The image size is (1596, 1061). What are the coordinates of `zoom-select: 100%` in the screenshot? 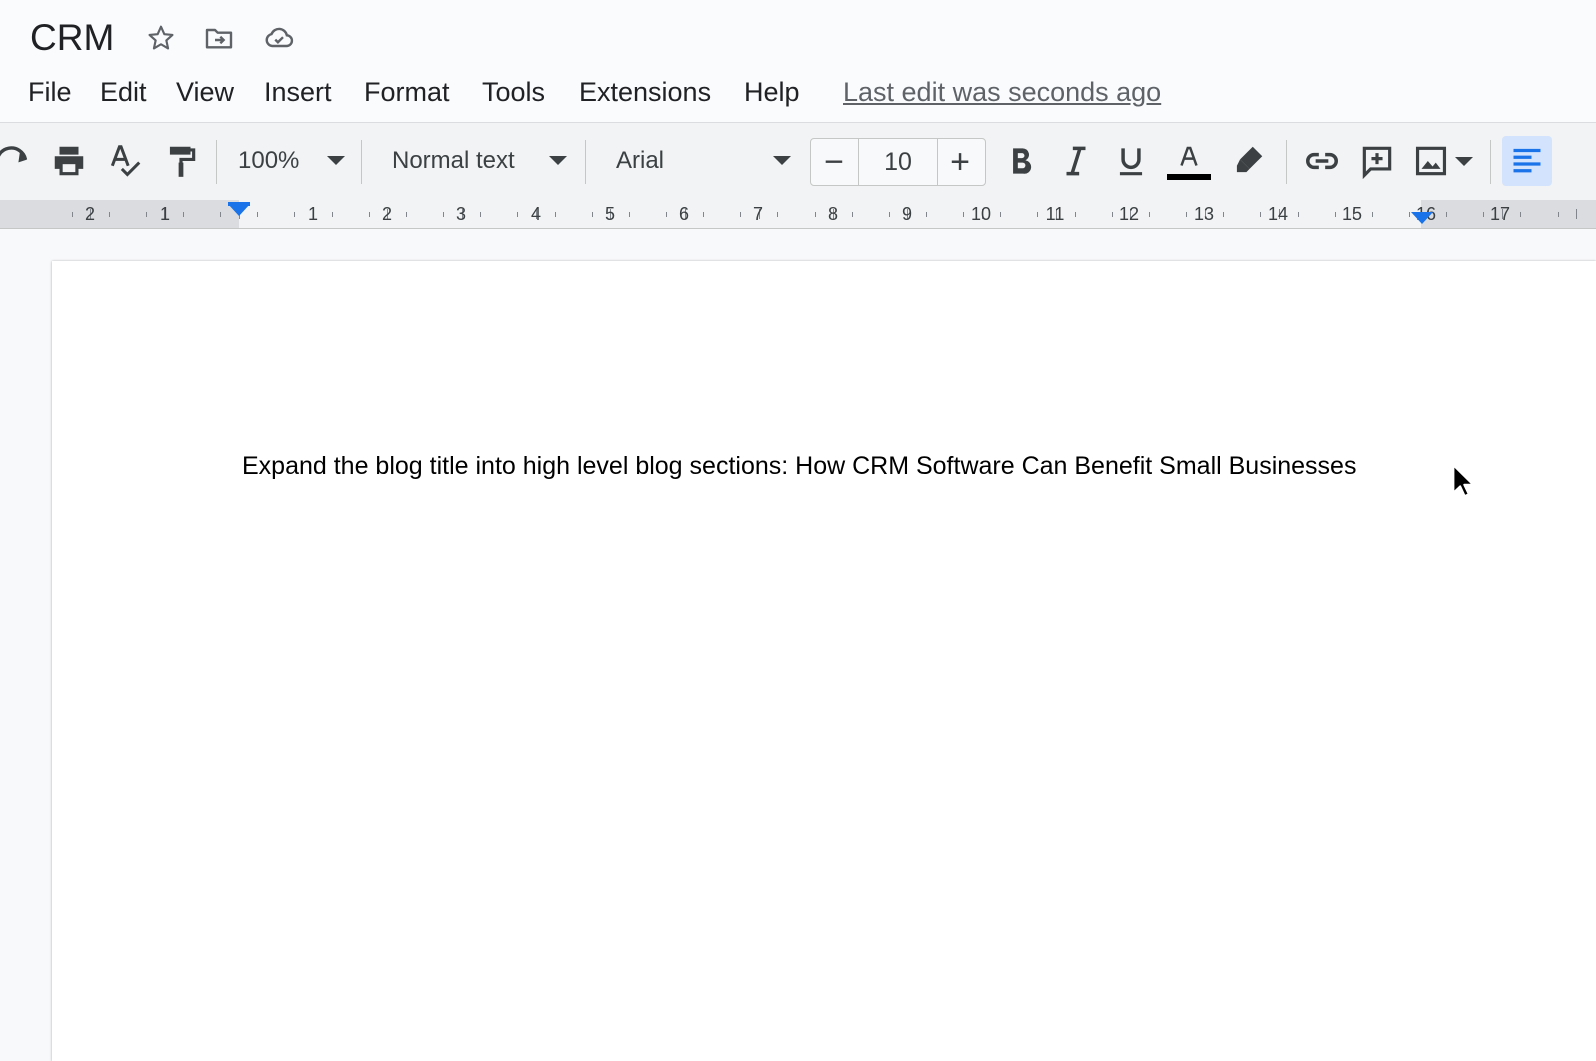 It's located at (275, 161).